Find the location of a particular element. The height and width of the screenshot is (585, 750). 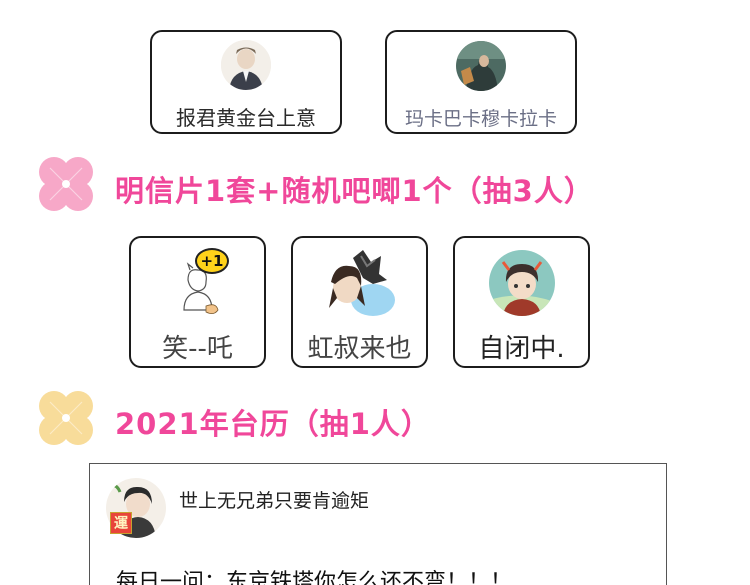

winner-name: 虹叔来也 is located at coordinates (359, 349).